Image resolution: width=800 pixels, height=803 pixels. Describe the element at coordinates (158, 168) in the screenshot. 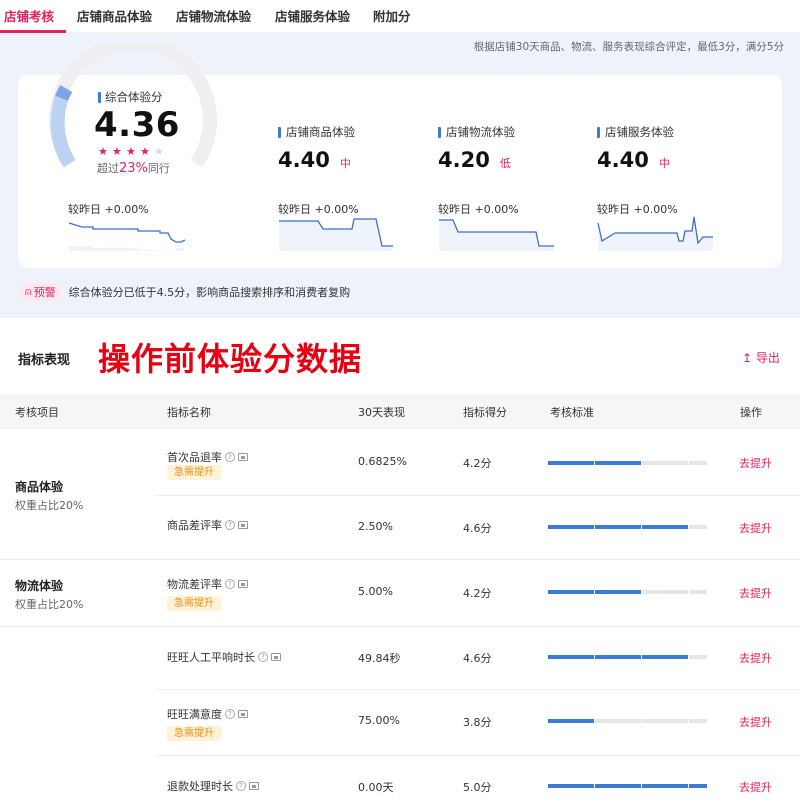

I see `peer-comparison-suffix: 同行` at that location.